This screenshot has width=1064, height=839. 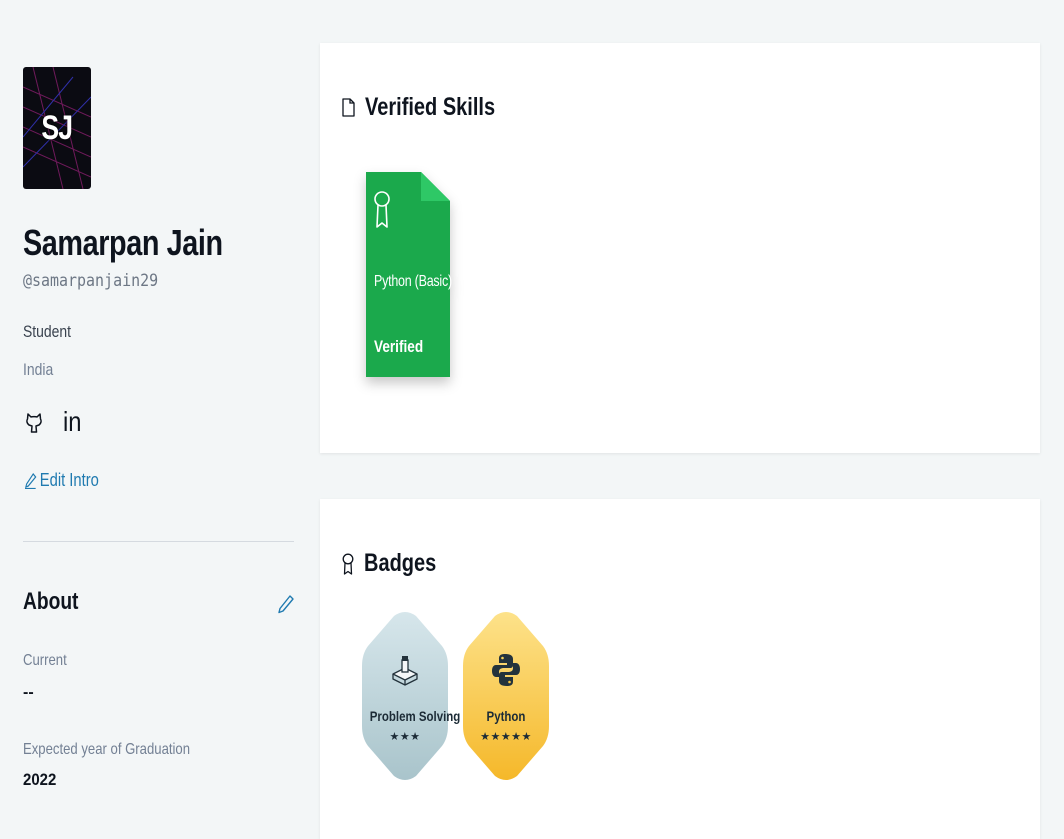 I want to click on badges-header: Badges, so click(x=398, y=563).